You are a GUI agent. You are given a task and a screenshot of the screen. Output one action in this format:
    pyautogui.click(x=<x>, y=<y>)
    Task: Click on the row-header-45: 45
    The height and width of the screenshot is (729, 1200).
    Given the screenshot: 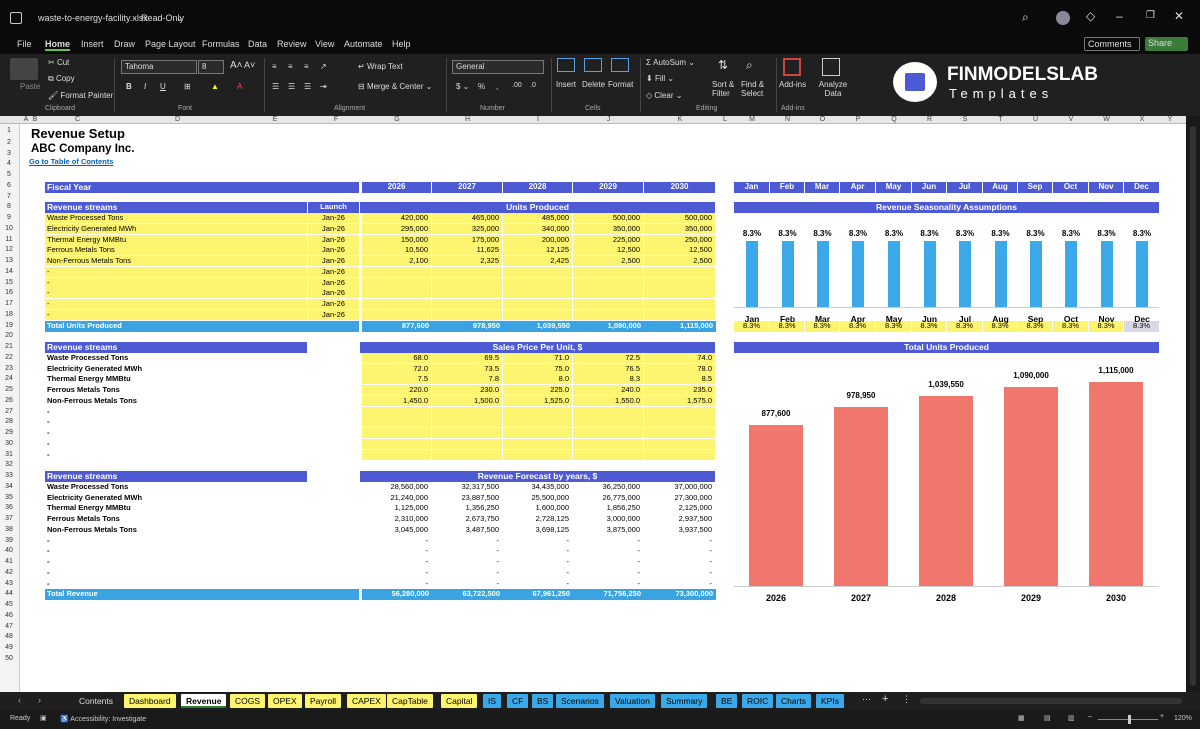 What is the action you would take?
    pyautogui.click(x=9, y=604)
    